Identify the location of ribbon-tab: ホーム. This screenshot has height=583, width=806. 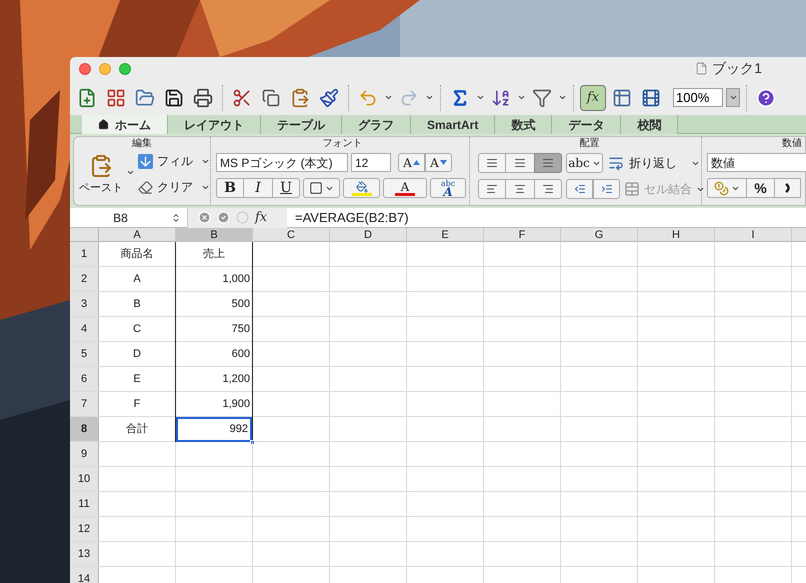
(125, 124).